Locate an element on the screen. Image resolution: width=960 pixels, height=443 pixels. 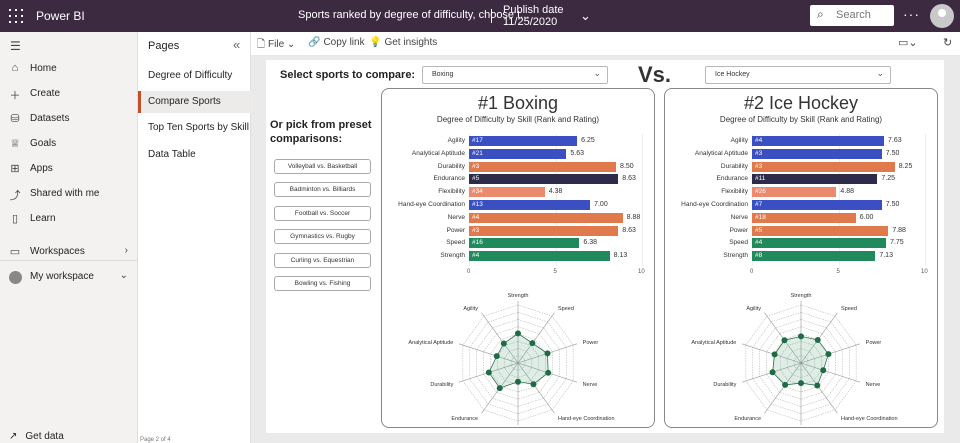
value-label: 8.63 is located at coordinates (629, 230).